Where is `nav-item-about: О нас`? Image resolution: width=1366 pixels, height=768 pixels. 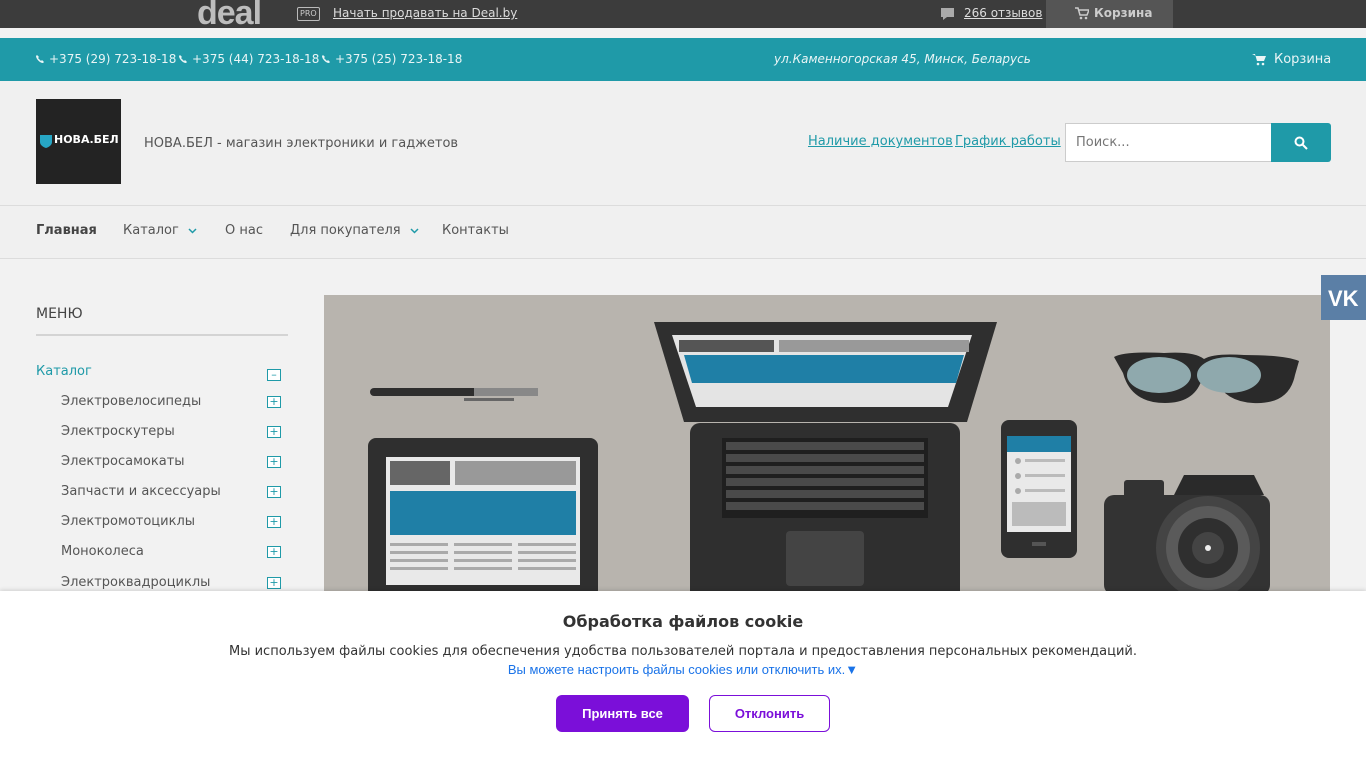
nav-item-about: О нас is located at coordinates (244, 230).